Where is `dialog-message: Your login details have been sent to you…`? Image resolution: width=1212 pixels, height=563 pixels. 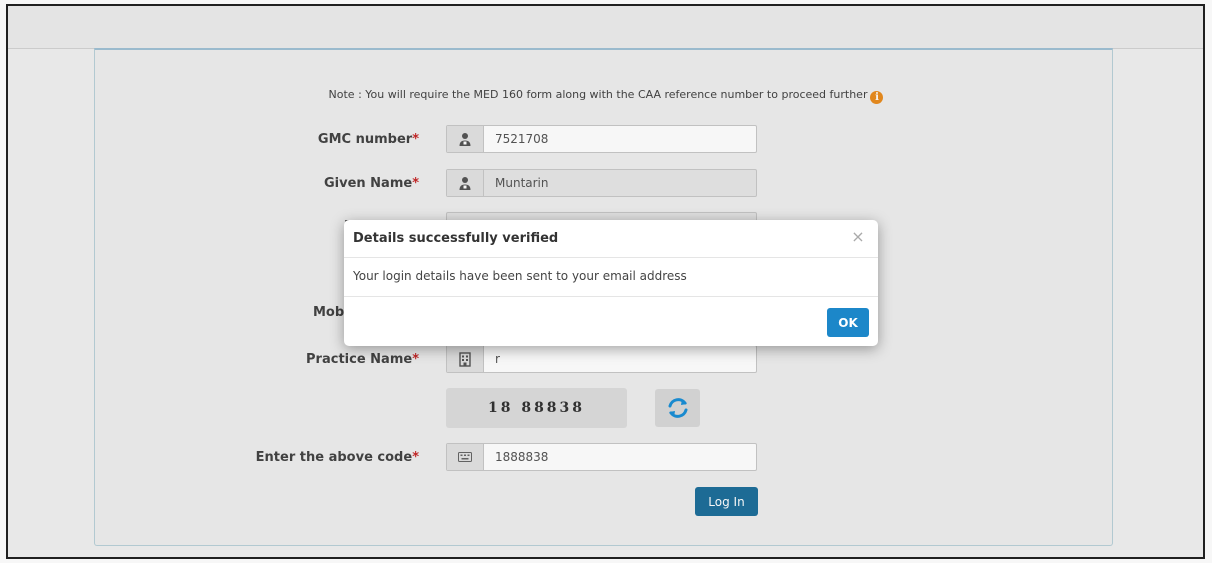 dialog-message: Your login details have been sent to you… is located at coordinates (520, 276).